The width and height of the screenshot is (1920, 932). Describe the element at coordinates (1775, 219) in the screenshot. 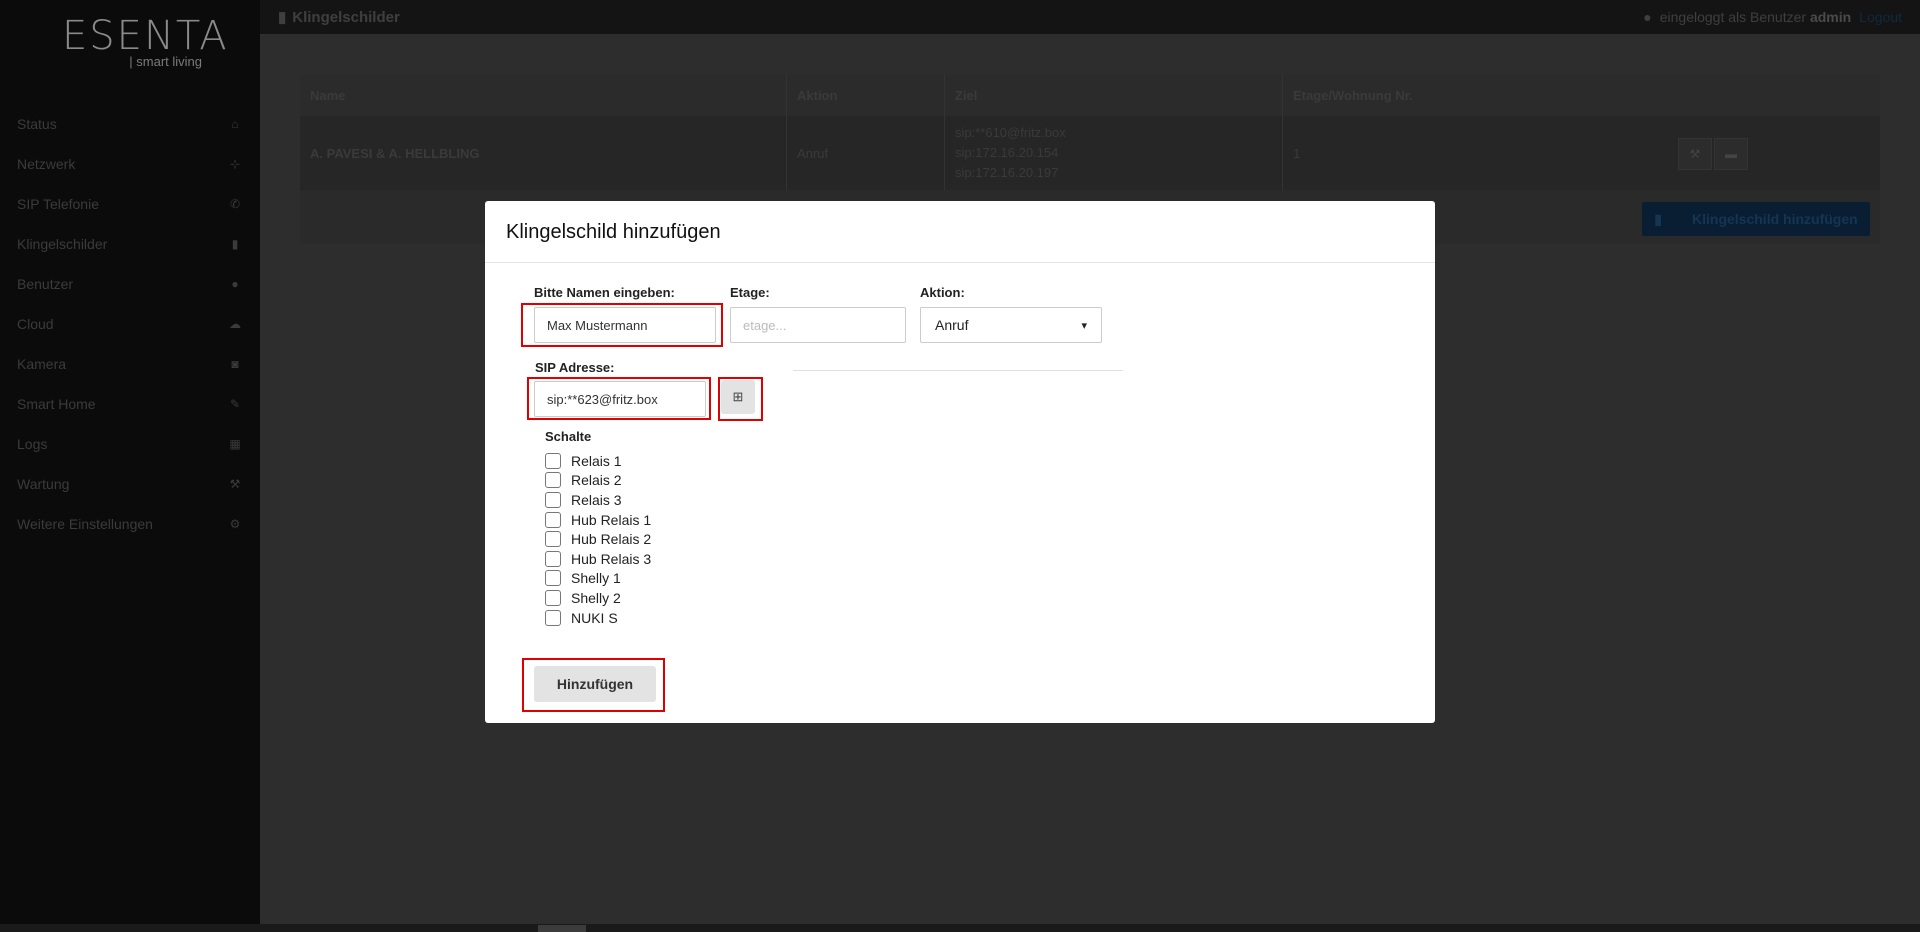

I see `add-klingelschild-label: Klingelschild hinzufügen` at that location.